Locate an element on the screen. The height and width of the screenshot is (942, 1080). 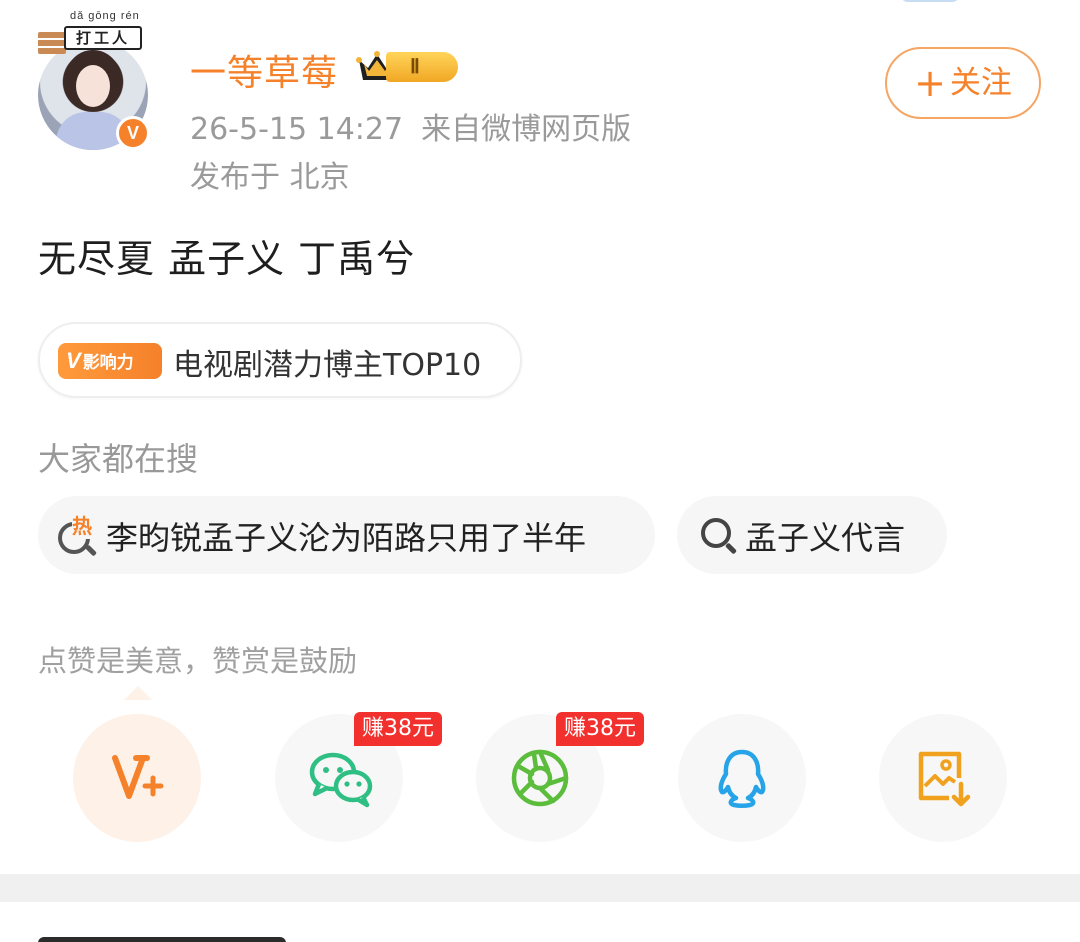
share-vplus-button is located at coordinates (137, 778).